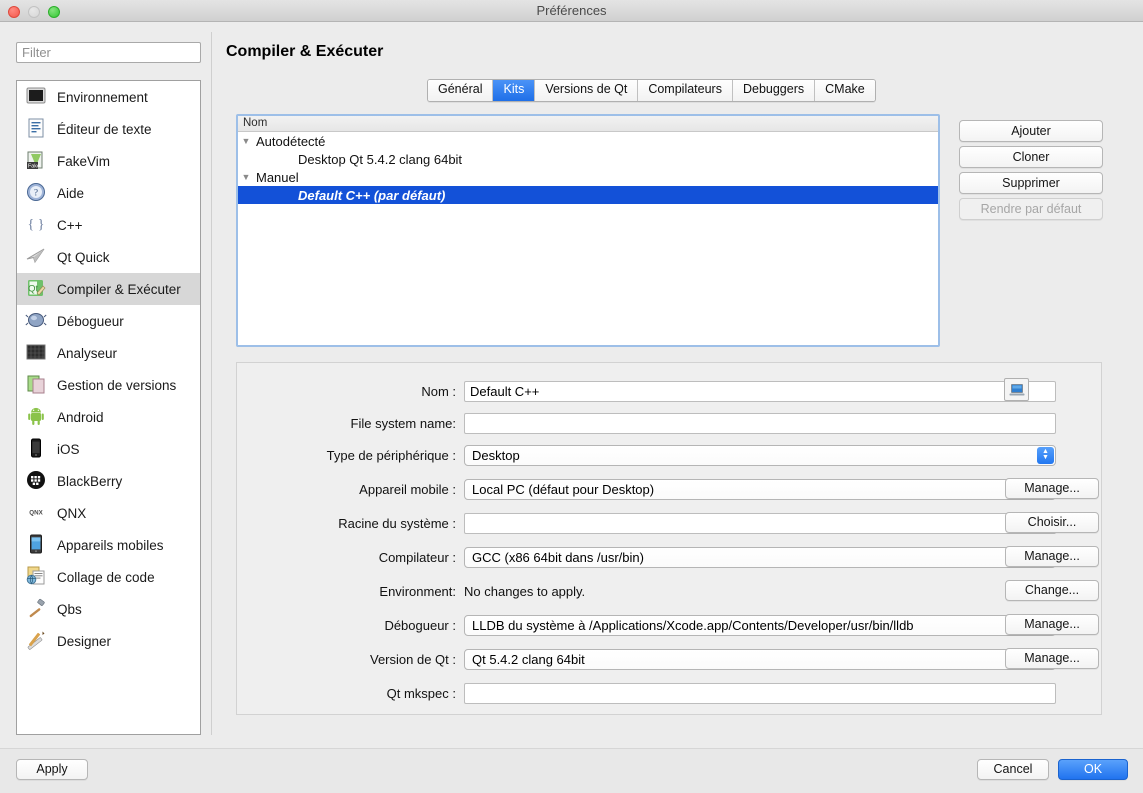 The width and height of the screenshot is (1143, 793). I want to click on tab-g-n-ral: Général, so click(461, 90).